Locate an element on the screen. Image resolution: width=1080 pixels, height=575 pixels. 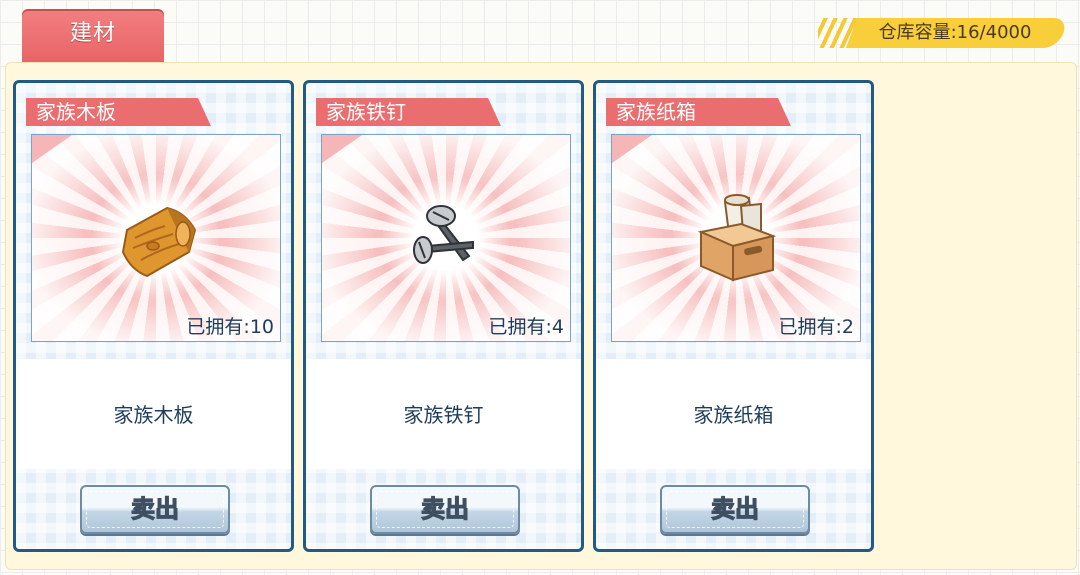
owned-number: 10 is located at coordinates (261, 327).